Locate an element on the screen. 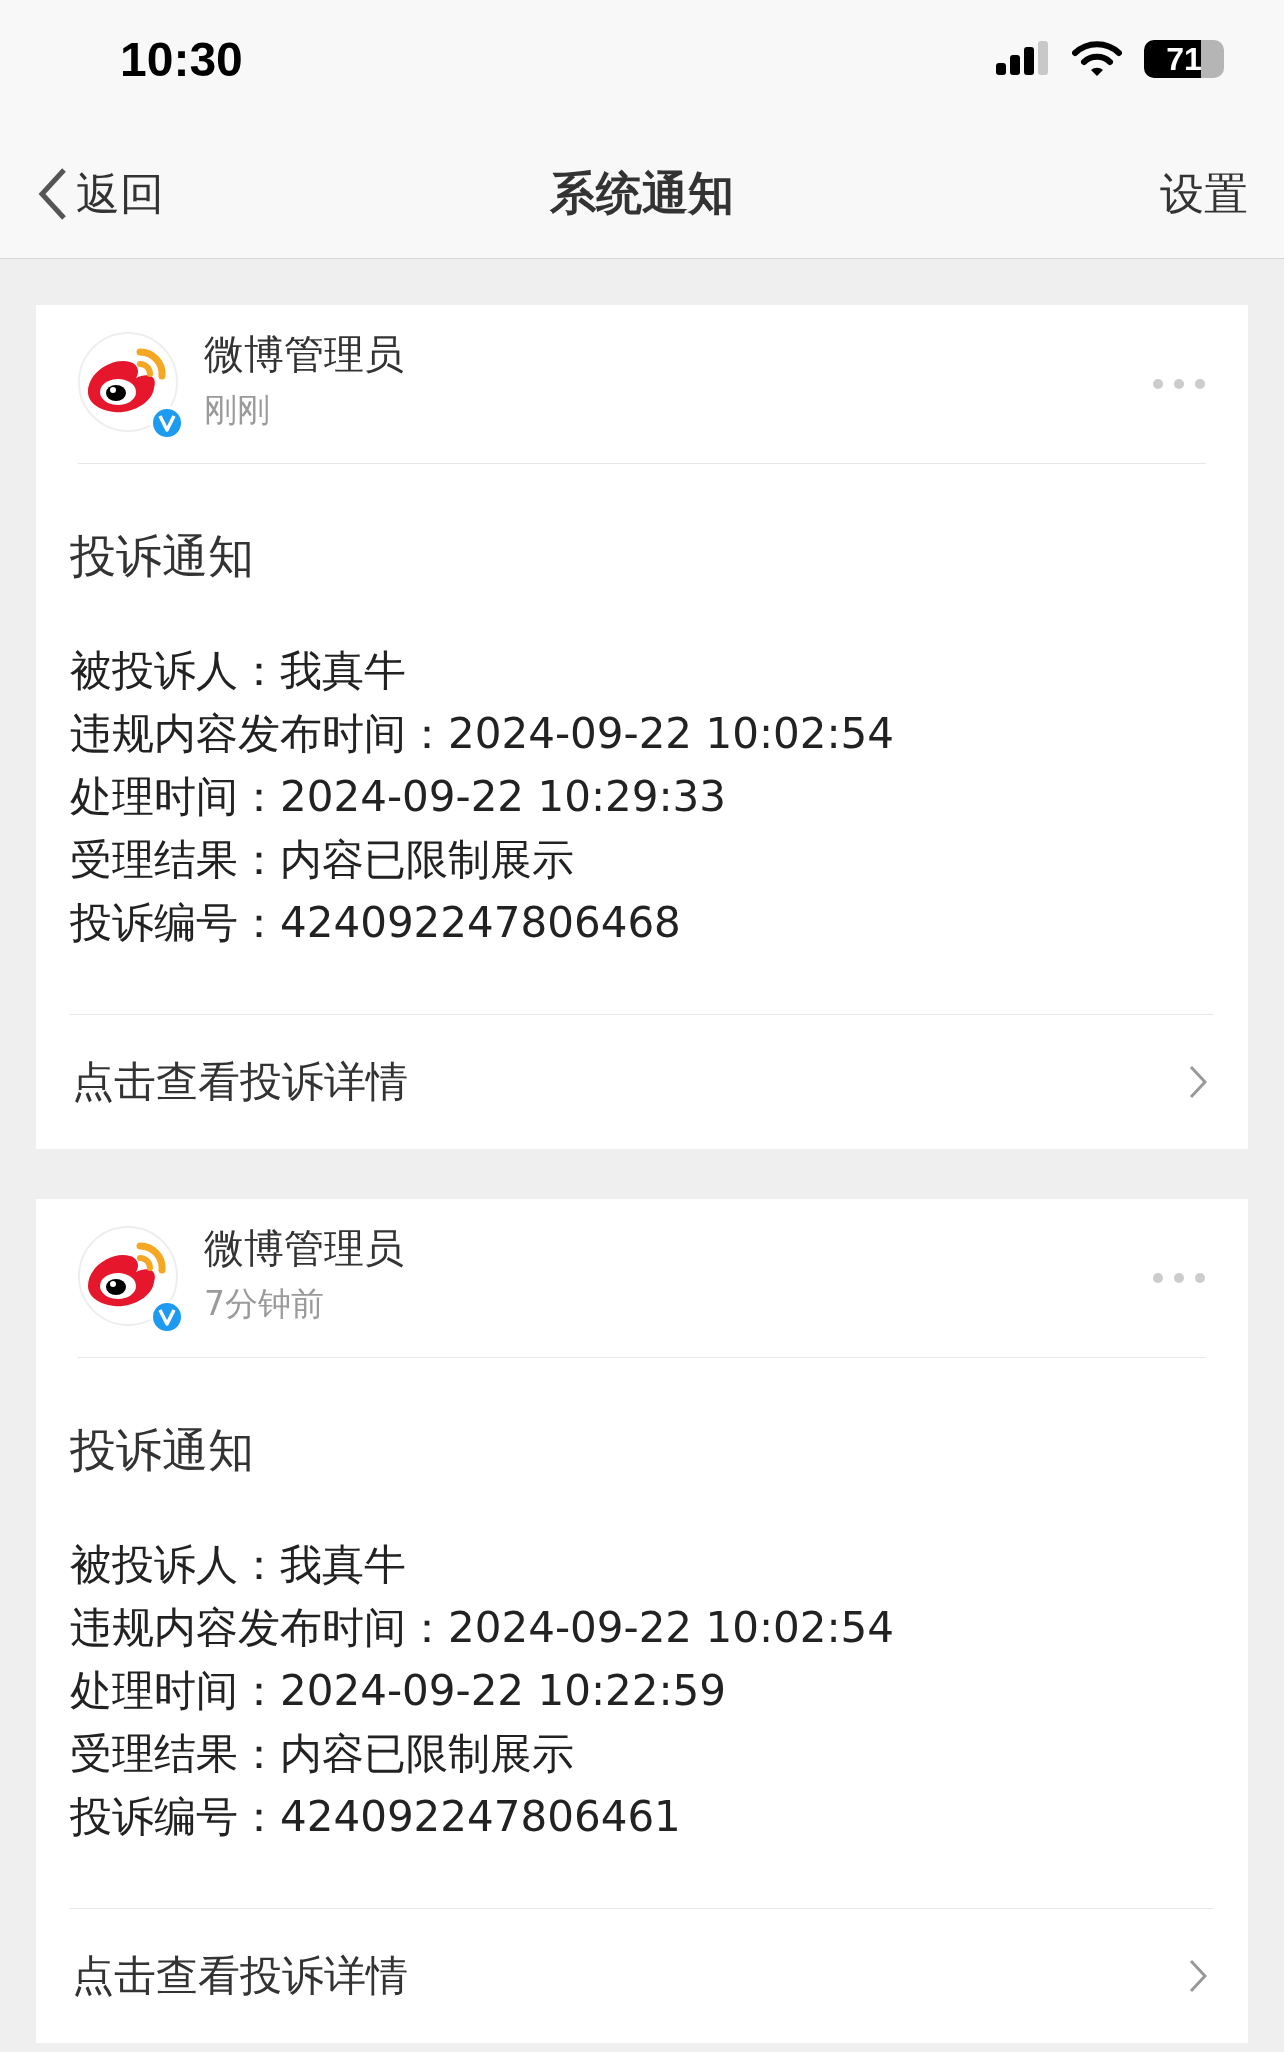 This screenshot has height=2052, width=1284. wifi-icon is located at coordinates (1097, 59).